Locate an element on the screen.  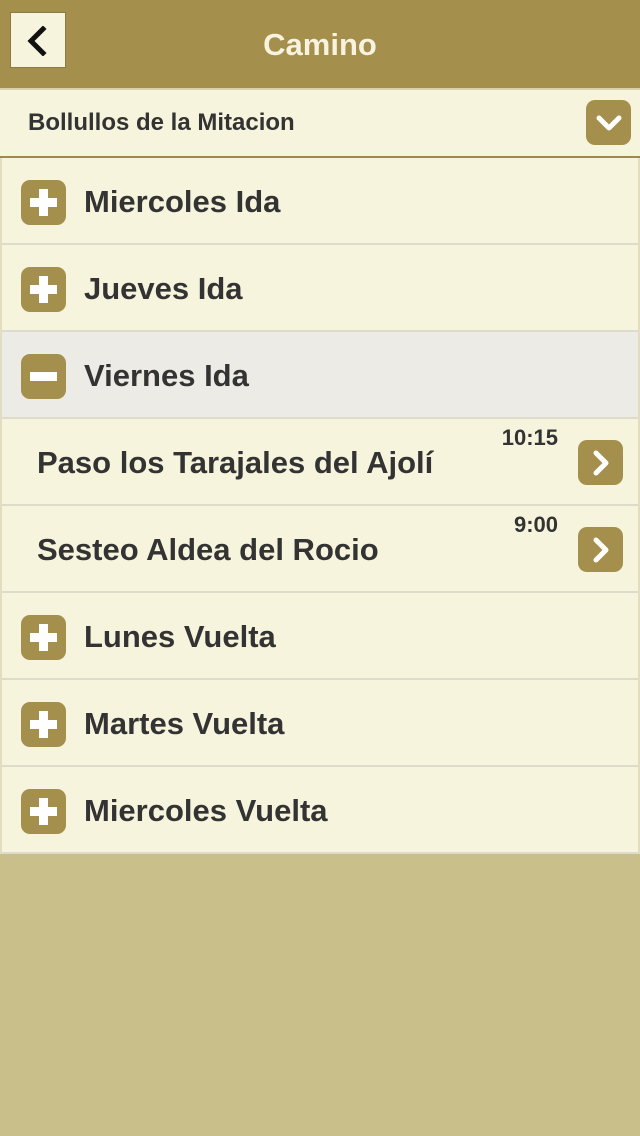
day-row-martes-vuelta: Martes Vuelta is located at coordinates (320, 723).